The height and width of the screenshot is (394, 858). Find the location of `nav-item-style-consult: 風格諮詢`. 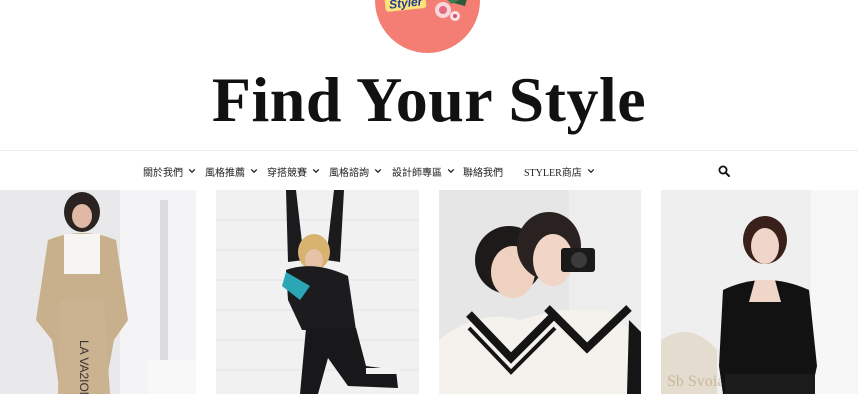

nav-item-style-consult: 風格諮詢 is located at coordinates (355, 171).